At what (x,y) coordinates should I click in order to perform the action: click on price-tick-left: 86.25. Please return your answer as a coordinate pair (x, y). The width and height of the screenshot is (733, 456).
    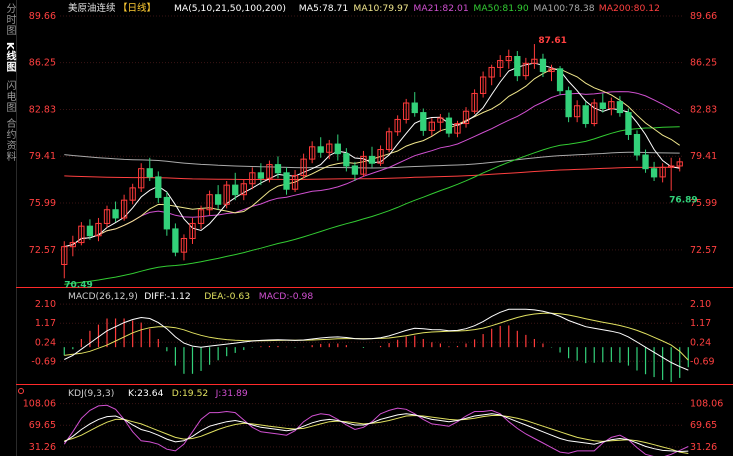
    Looking at the image, I should click on (42, 63).